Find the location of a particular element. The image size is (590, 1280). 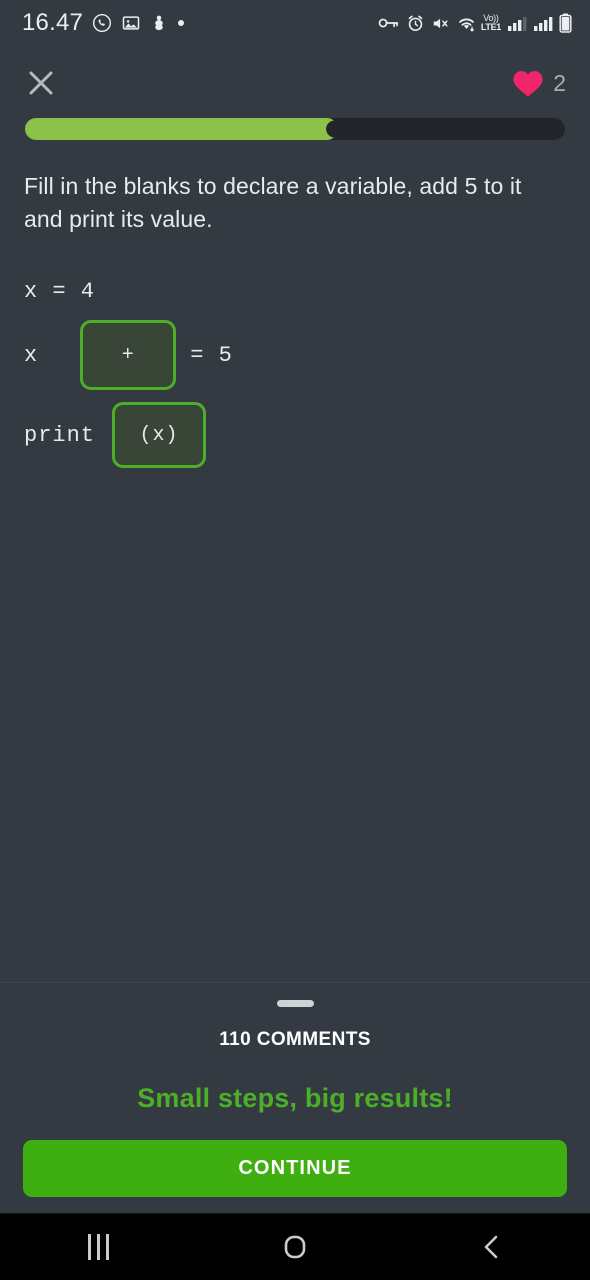

dot-icon is located at coordinates (181, 23).